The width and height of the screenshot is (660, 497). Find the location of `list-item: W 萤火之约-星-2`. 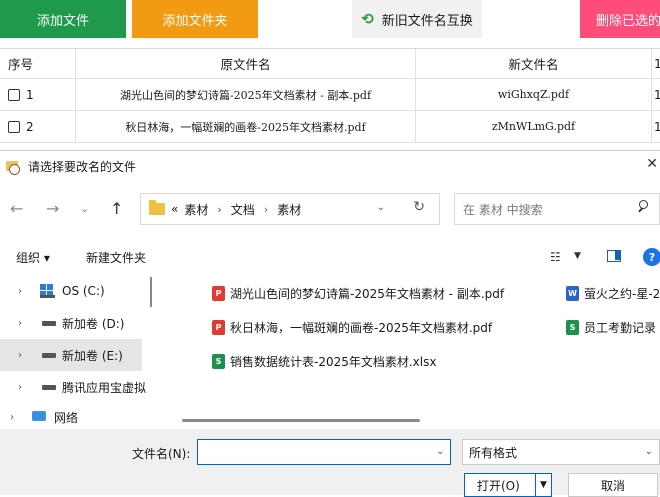

list-item: W 萤火之约-星-2 is located at coordinates (613, 293).